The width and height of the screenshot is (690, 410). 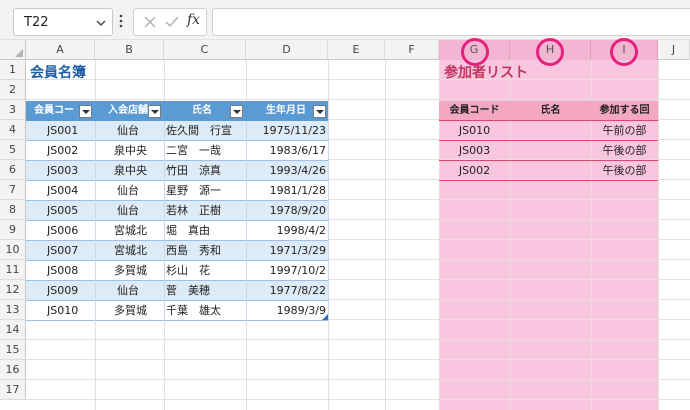 What do you see at coordinates (550, 52) in the screenshot?
I see `highlight-ring-h` at bounding box center [550, 52].